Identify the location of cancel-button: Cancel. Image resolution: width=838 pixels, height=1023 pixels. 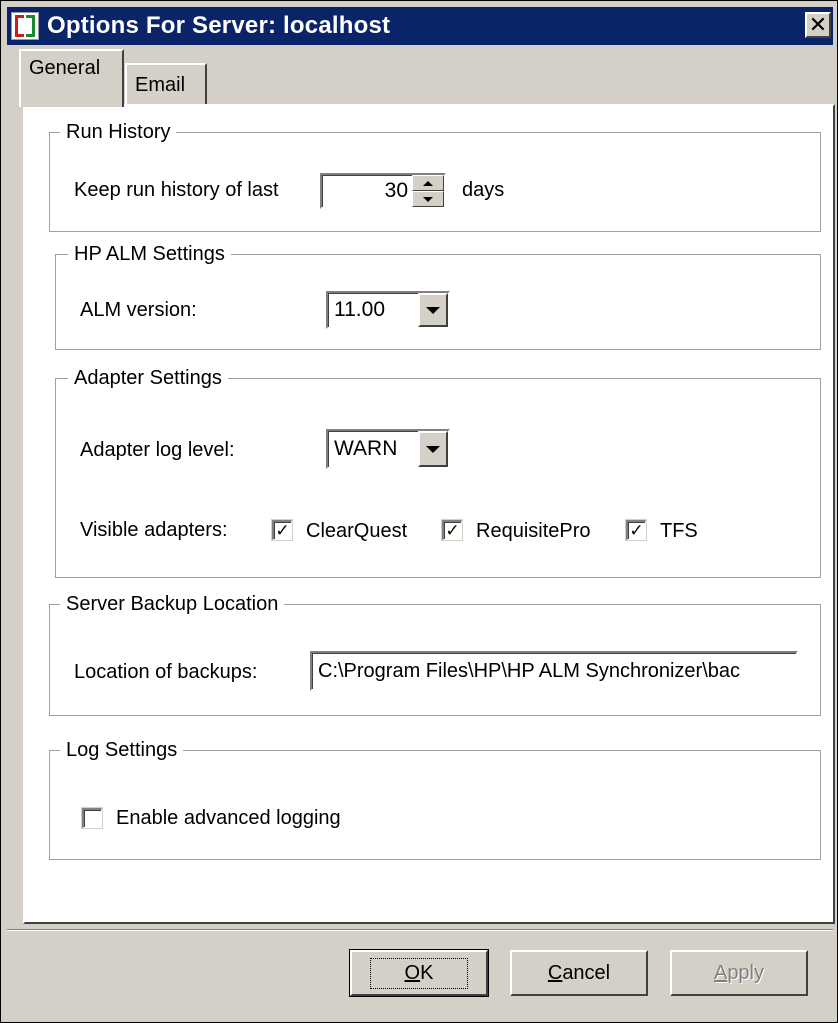
(579, 973).